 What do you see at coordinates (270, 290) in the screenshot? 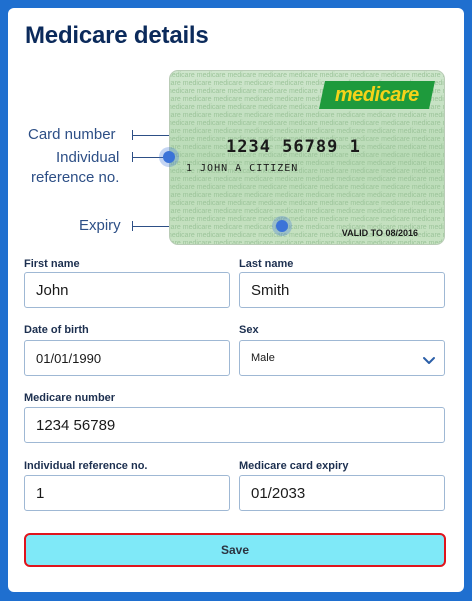
I see `last-name-value: Smith` at bounding box center [270, 290].